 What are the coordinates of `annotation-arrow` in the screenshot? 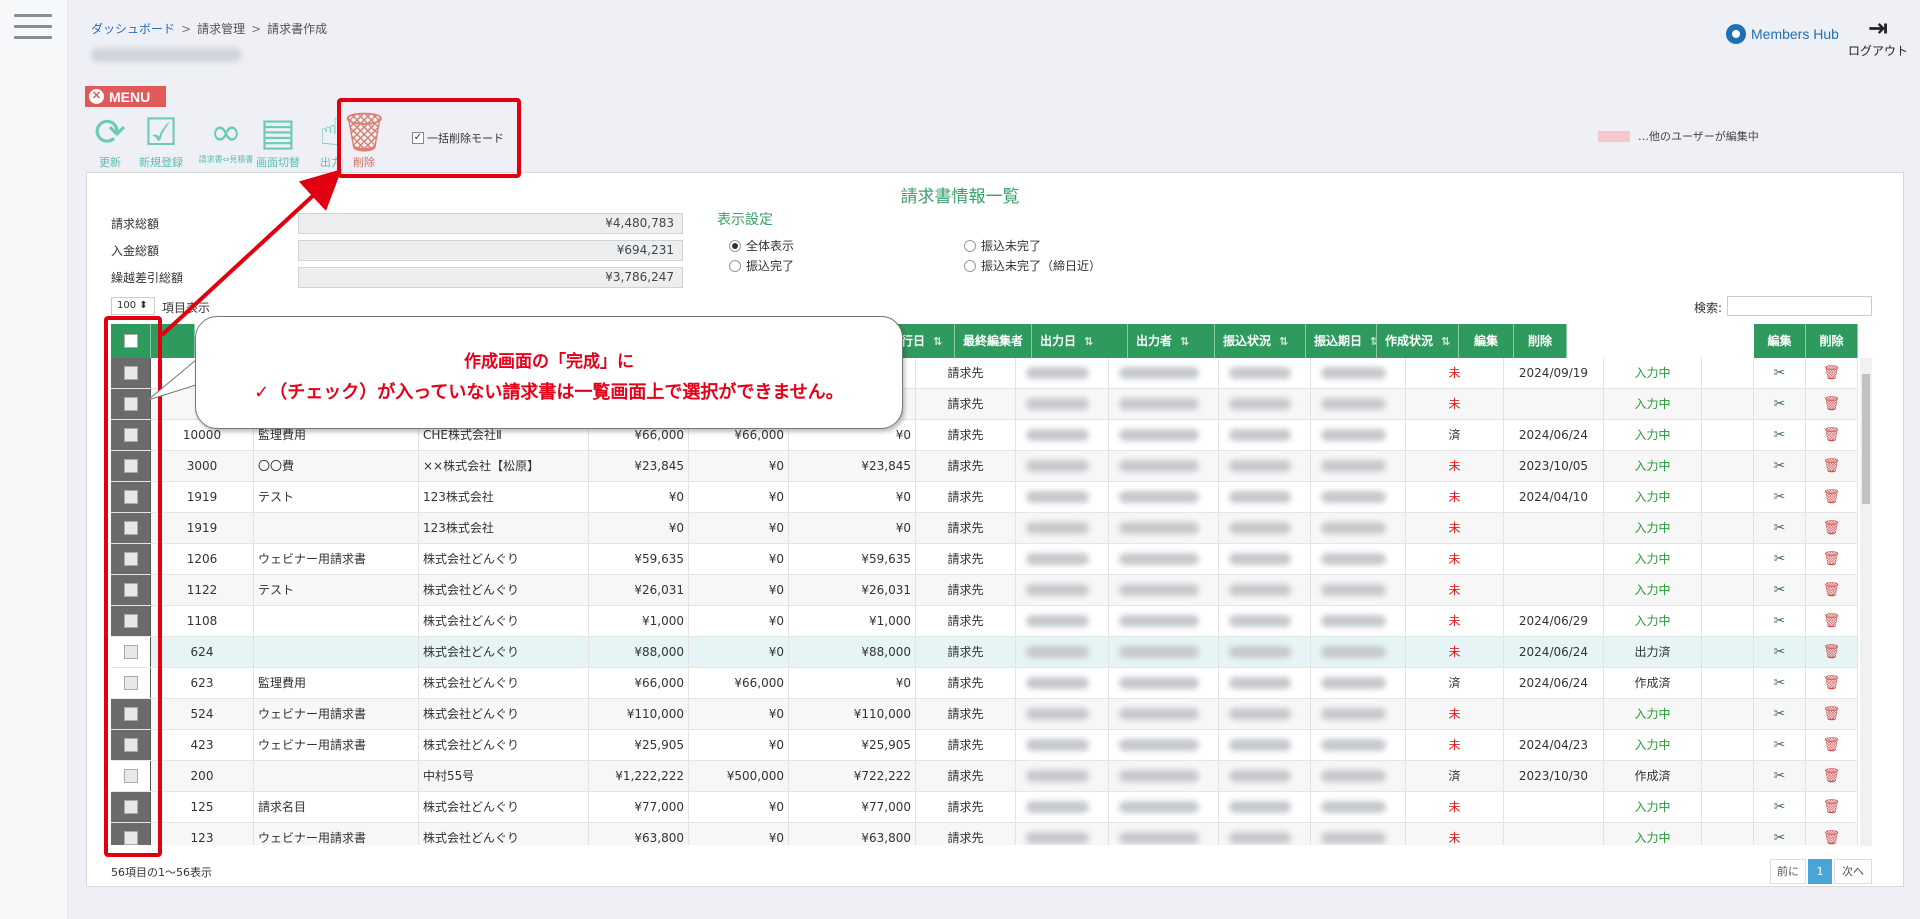 It's located at (251, 253).